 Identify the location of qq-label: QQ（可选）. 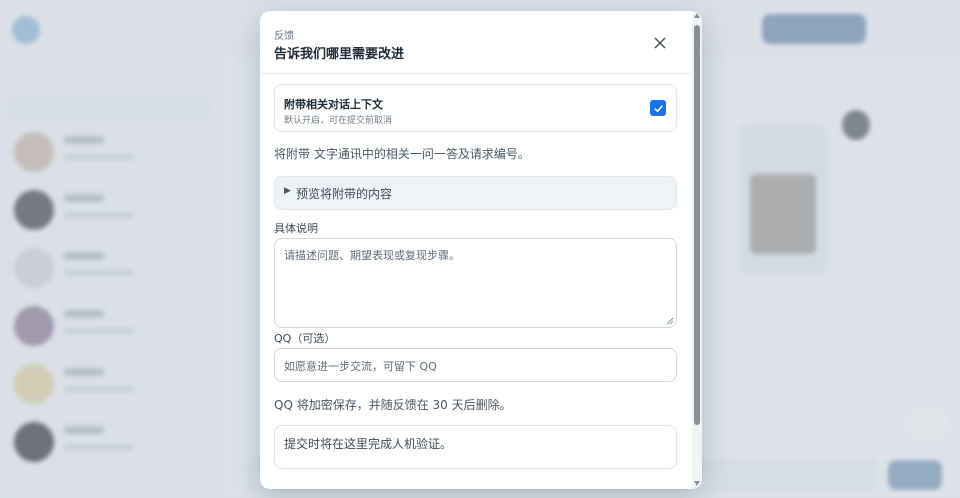
(305, 338).